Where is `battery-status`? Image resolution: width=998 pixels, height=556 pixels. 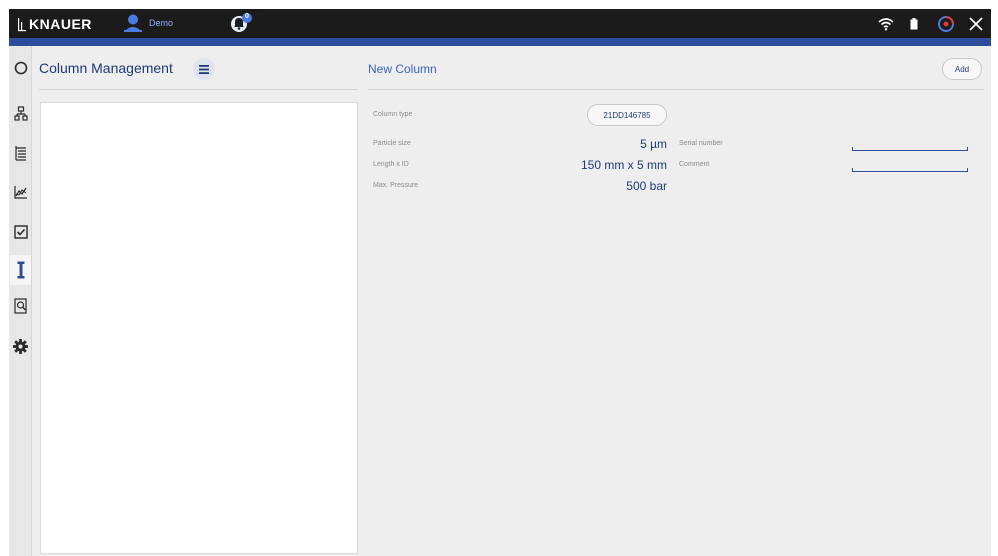 battery-status is located at coordinates (914, 24).